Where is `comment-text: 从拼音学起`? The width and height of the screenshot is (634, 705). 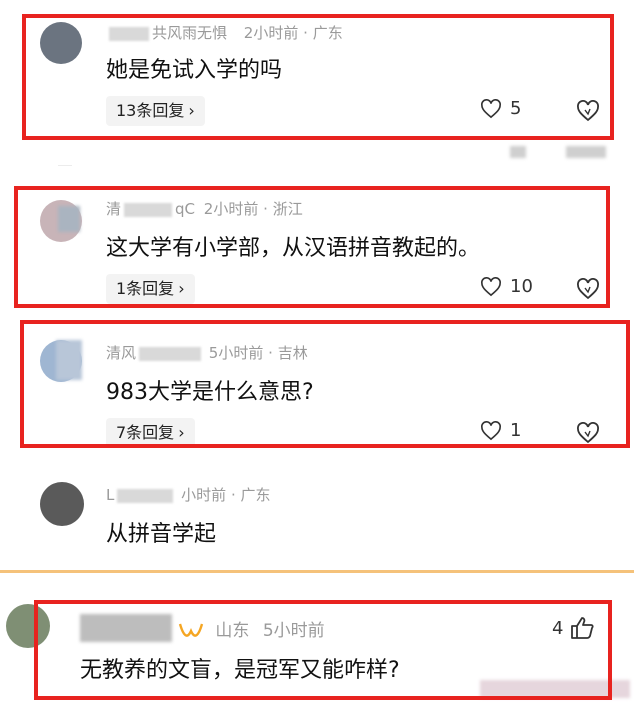 comment-text: 从拼音学起 is located at coordinates (161, 532).